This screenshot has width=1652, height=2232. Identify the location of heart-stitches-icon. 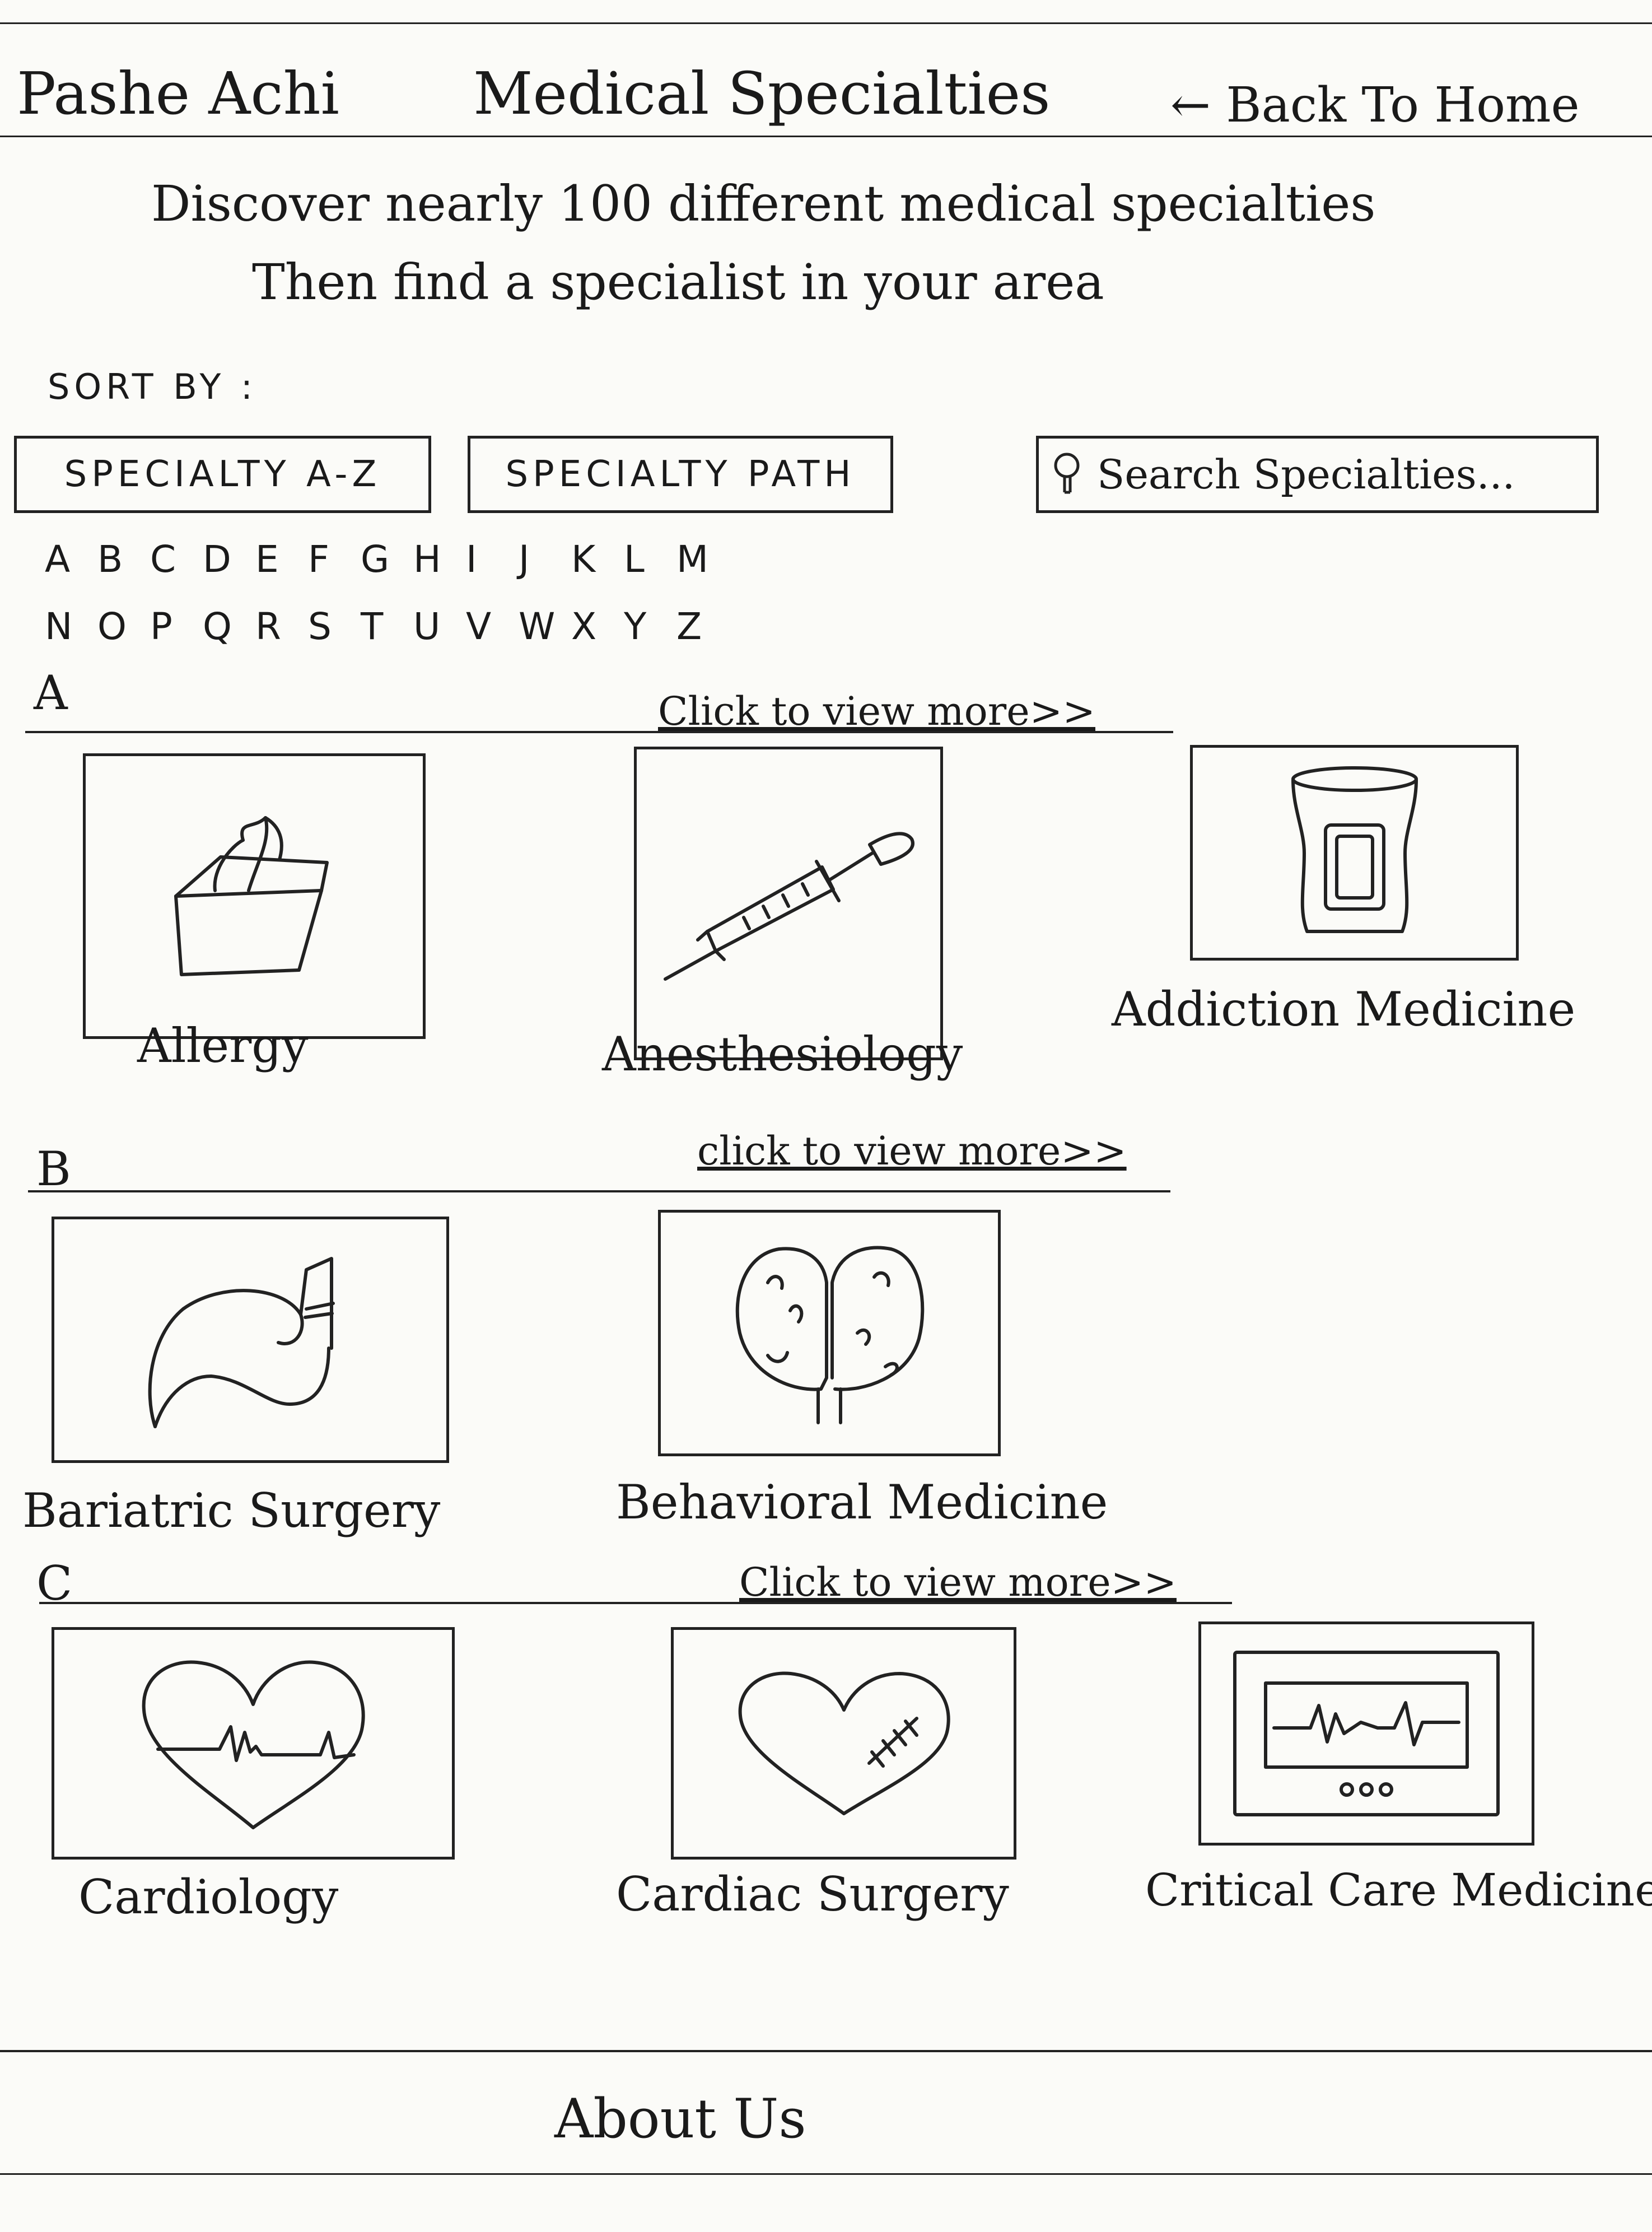
(844, 1743).